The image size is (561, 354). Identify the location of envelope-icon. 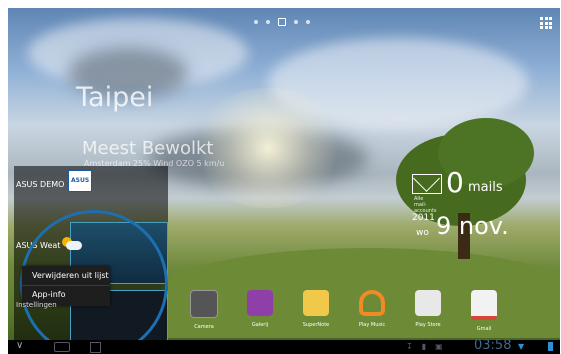
(427, 184).